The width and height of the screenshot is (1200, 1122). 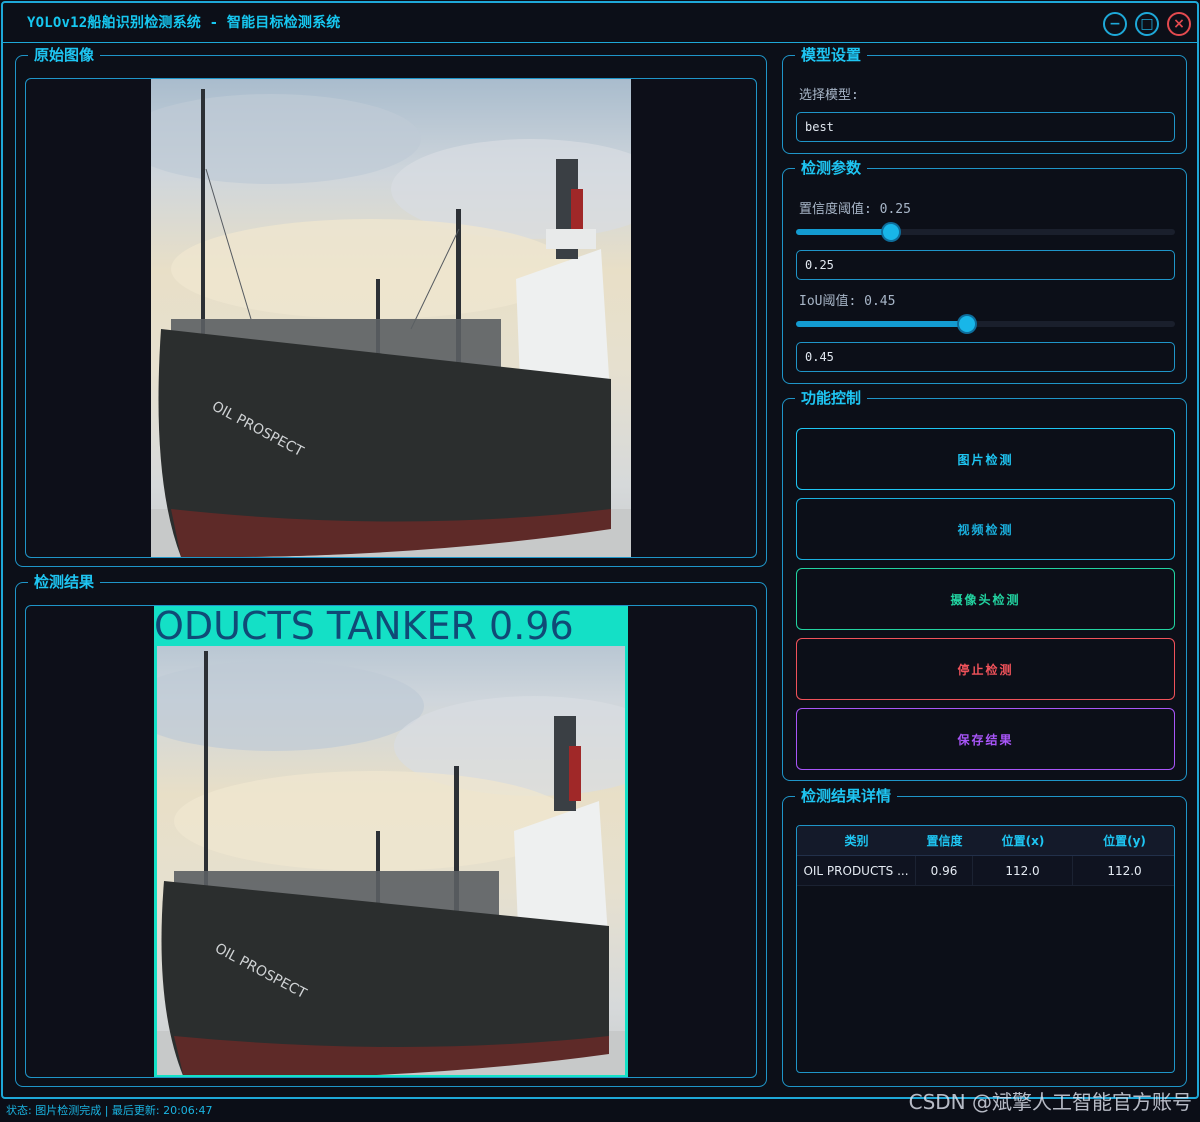 I want to click on detection-params-panel: 检测参数 置信度阈值: 0.25 0.25 IoU阈值: 0.45 0.45, so click(x=984, y=271).